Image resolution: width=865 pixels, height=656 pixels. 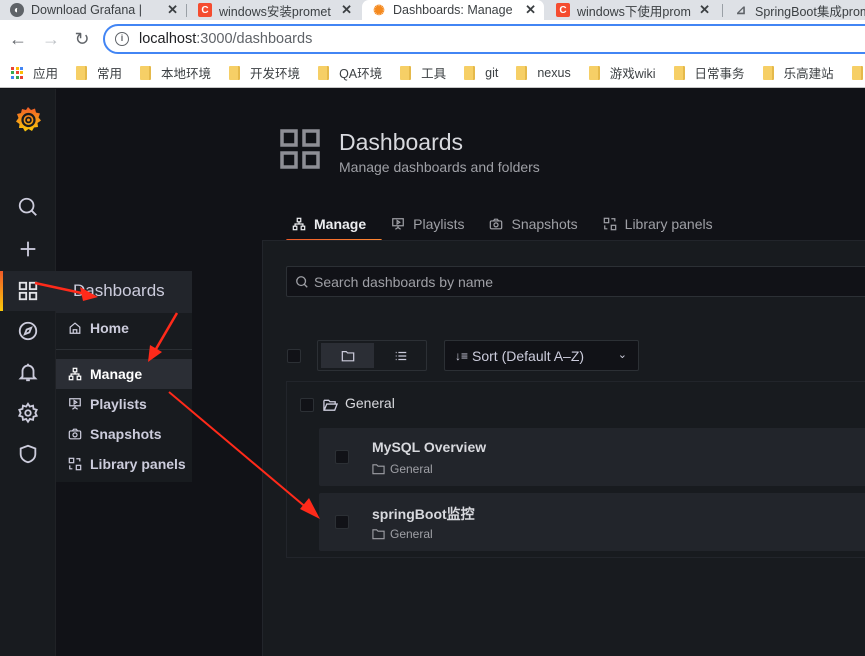 I want to click on bell-icon, so click(x=28, y=372).